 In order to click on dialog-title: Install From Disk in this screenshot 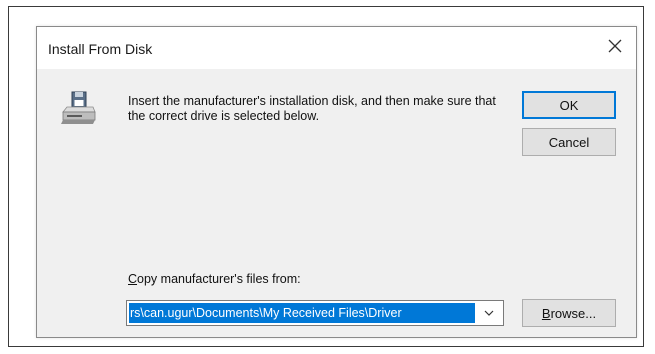, I will do `click(100, 49)`.